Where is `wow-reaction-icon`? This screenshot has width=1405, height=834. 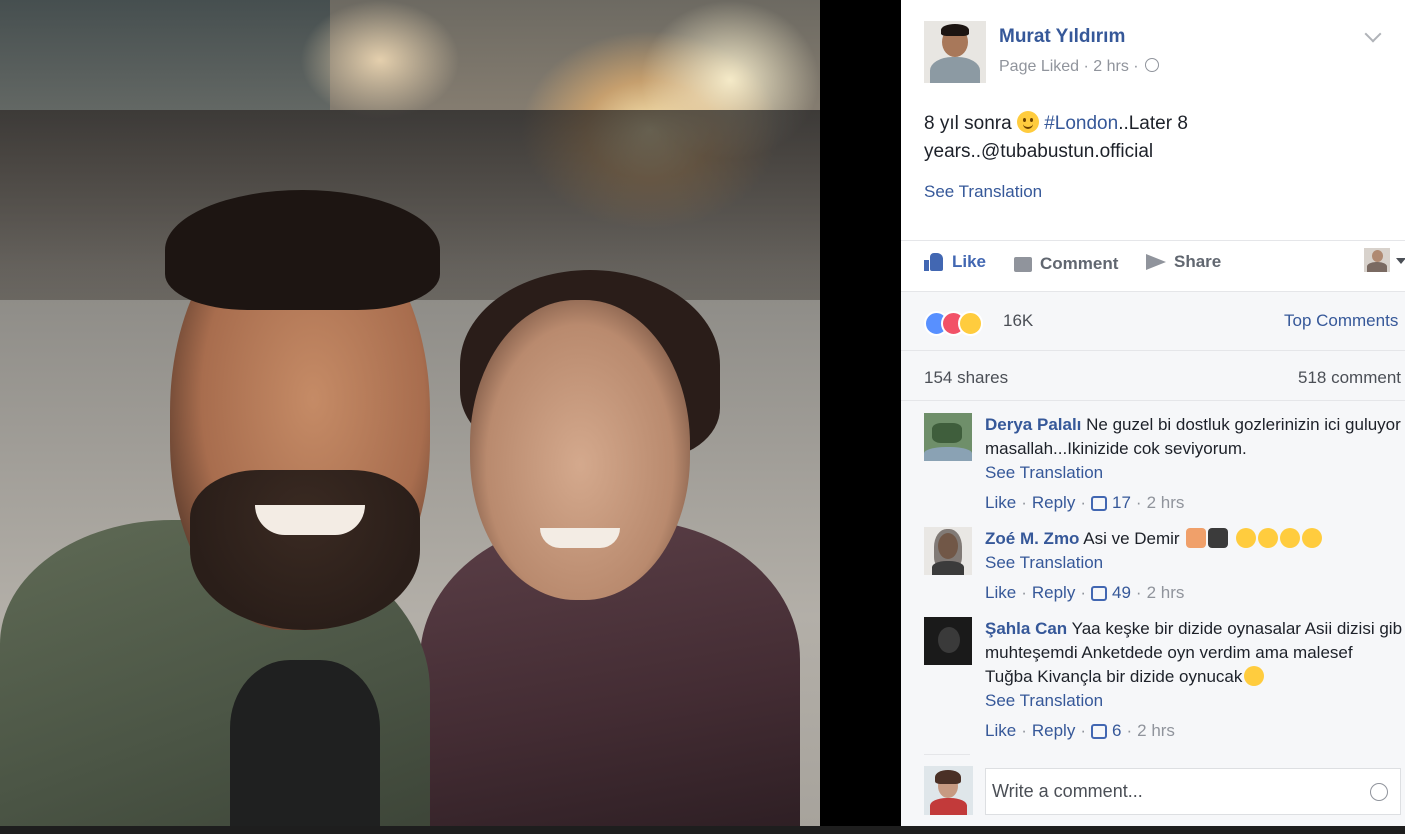
wow-reaction-icon is located at coordinates (970, 323).